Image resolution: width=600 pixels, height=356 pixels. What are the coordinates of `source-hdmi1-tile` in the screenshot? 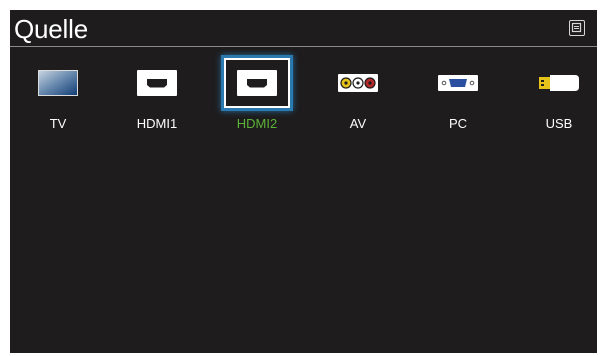 It's located at (157, 83).